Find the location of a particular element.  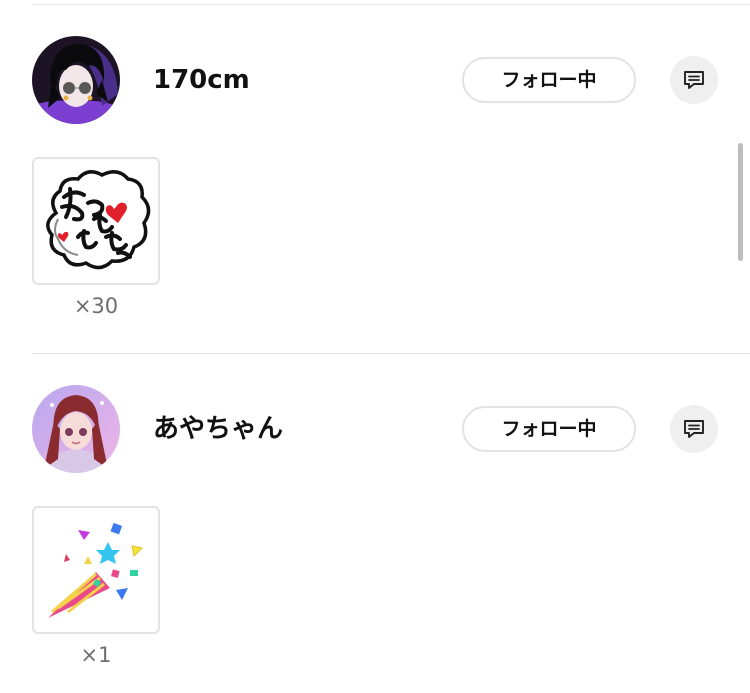

party-popper-gift-icon is located at coordinates (96, 570).